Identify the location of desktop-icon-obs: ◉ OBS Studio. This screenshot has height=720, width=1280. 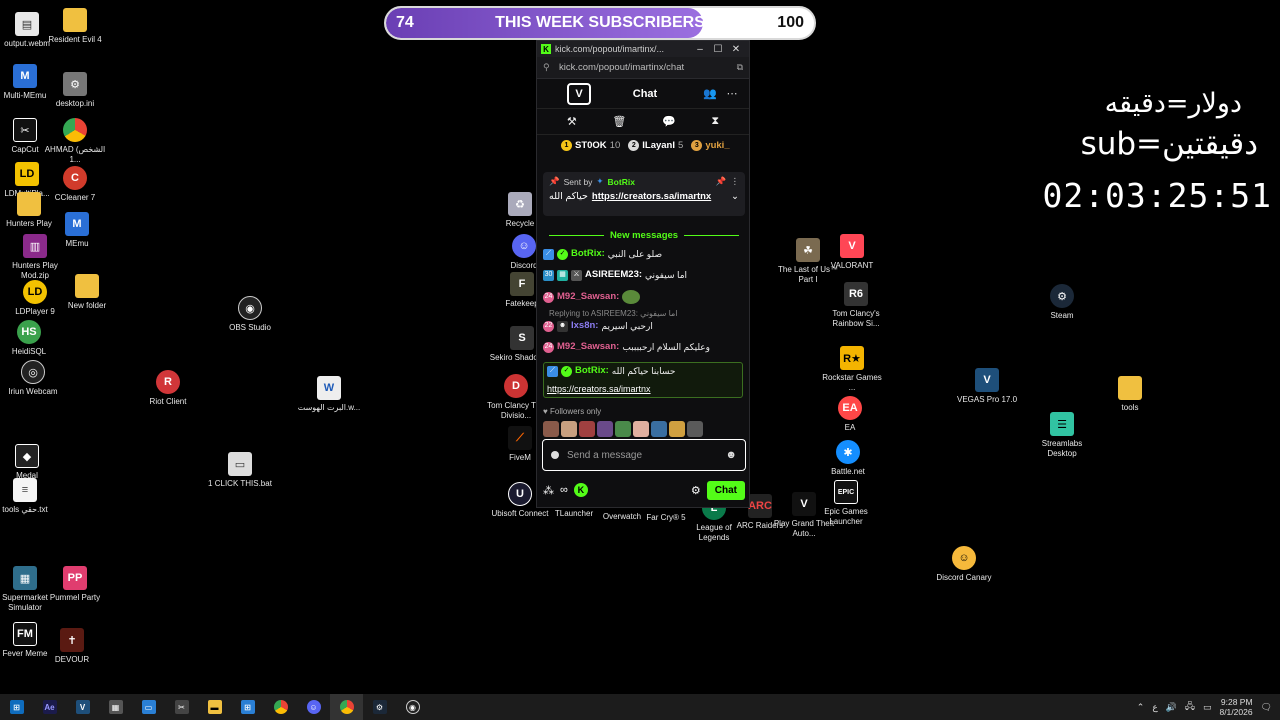
(250, 314).